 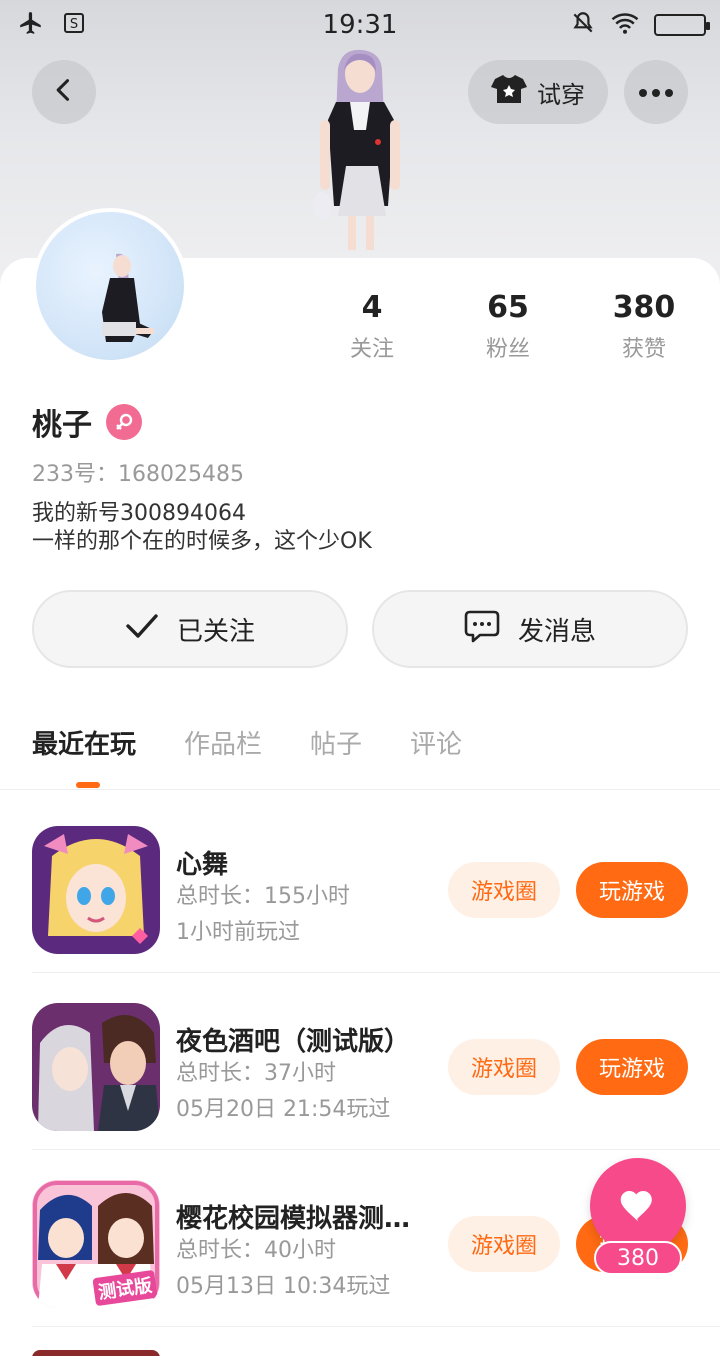 What do you see at coordinates (139, 513) in the screenshot?
I see `bio-line: 我的新号300894064` at bounding box center [139, 513].